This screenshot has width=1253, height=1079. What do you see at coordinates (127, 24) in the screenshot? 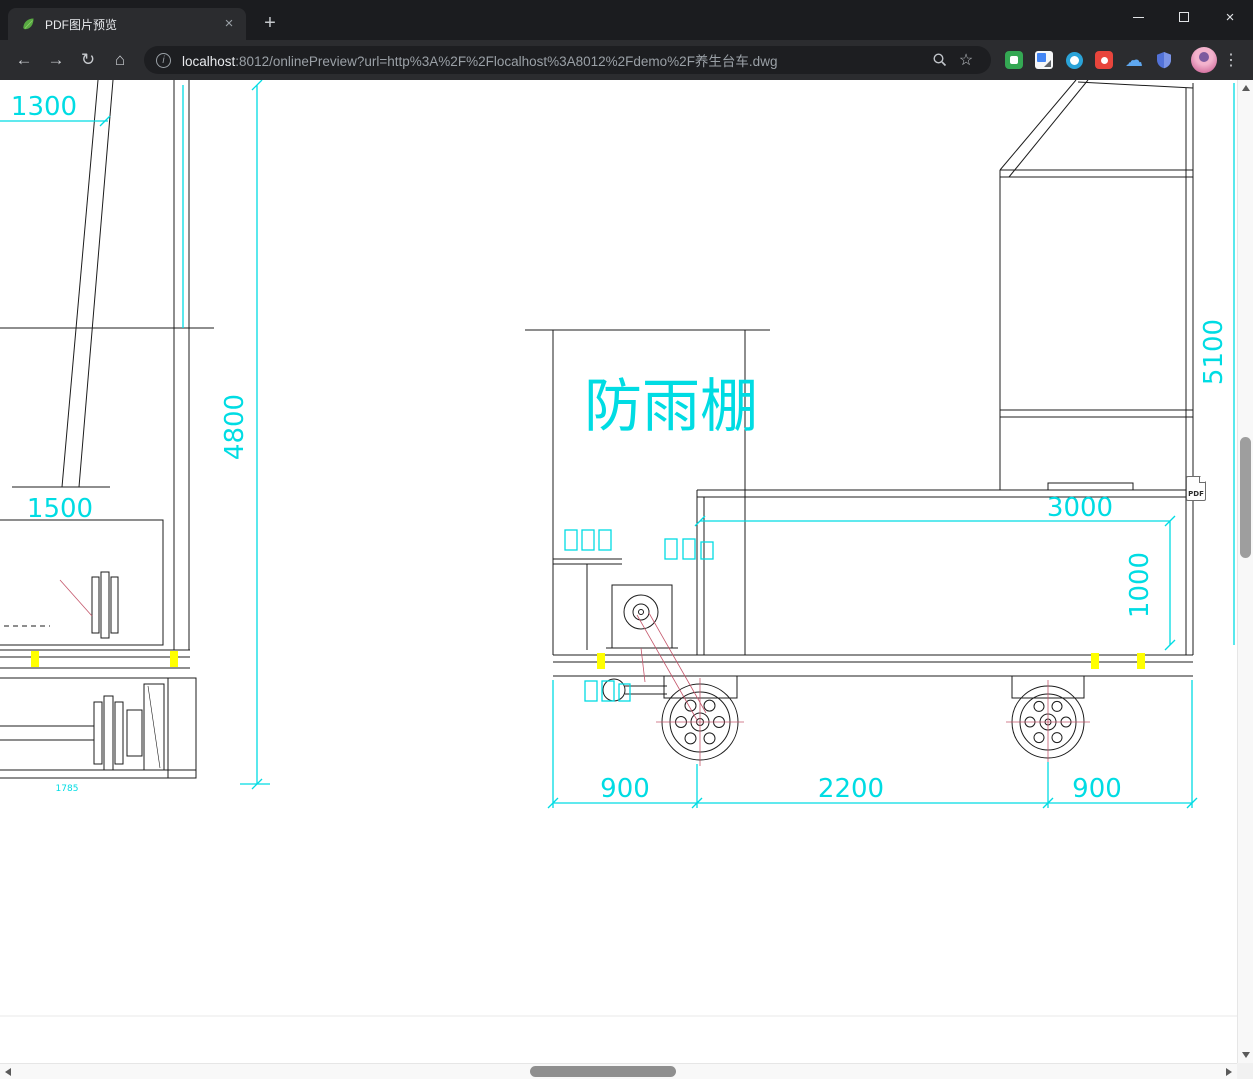
I see `browser-tab: PDF图片预览 ×` at bounding box center [127, 24].